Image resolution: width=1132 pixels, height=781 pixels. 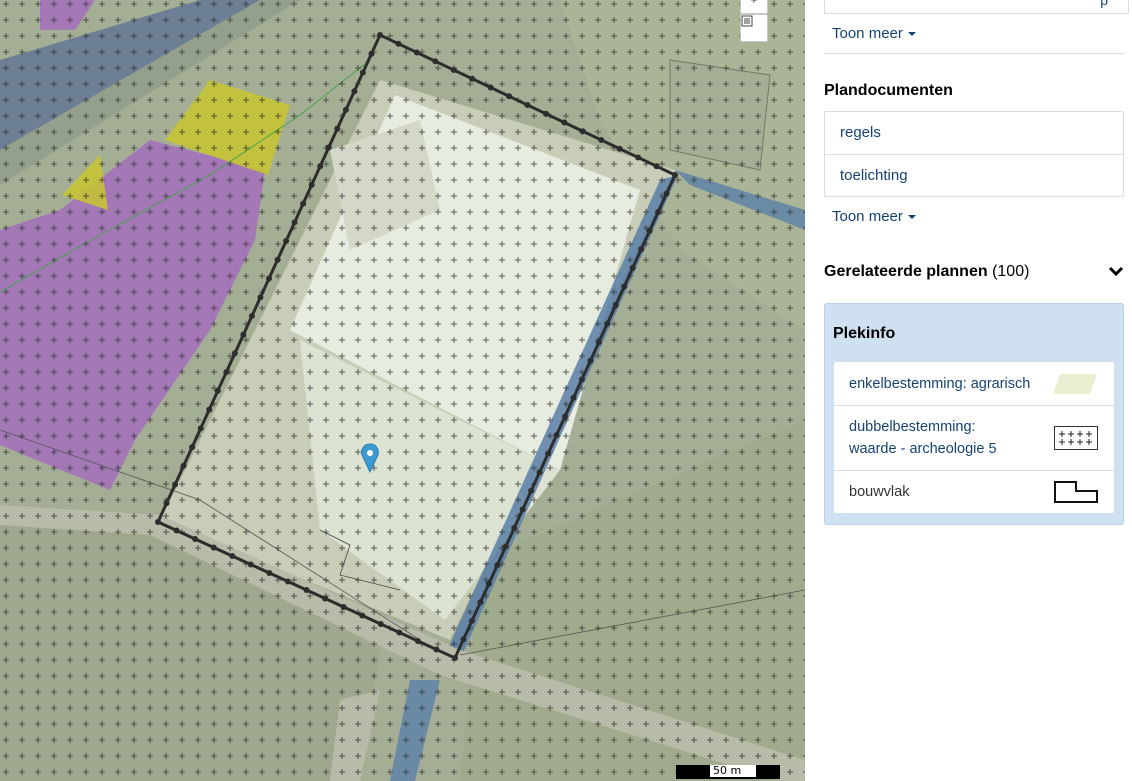 What do you see at coordinates (754, 28) in the screenshot?
I see `legend-list-button` at bounding box center [754, 28].